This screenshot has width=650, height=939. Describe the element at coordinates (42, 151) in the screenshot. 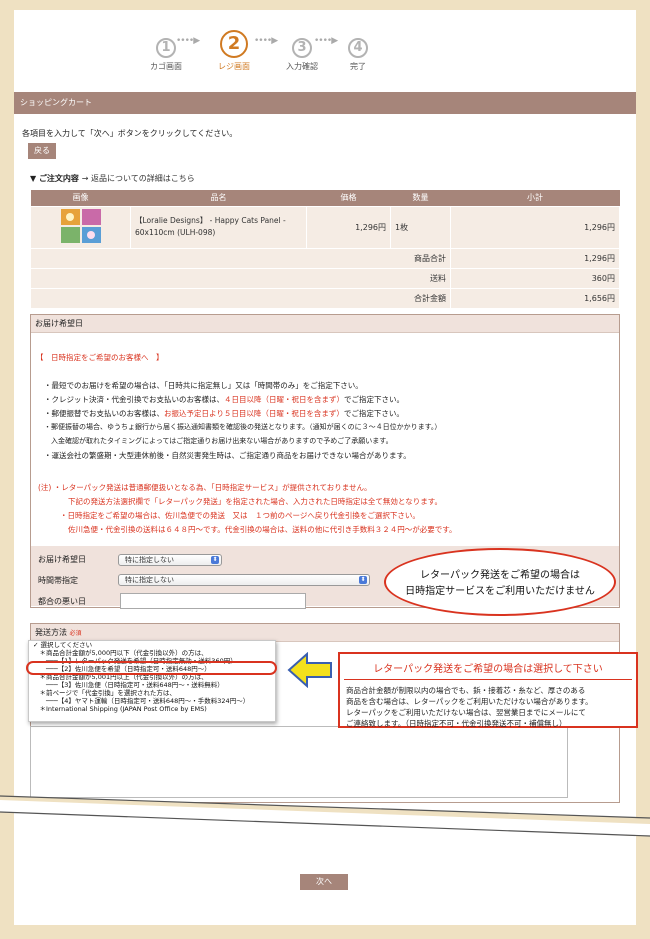

I see `back-button: 戻る` at that location.